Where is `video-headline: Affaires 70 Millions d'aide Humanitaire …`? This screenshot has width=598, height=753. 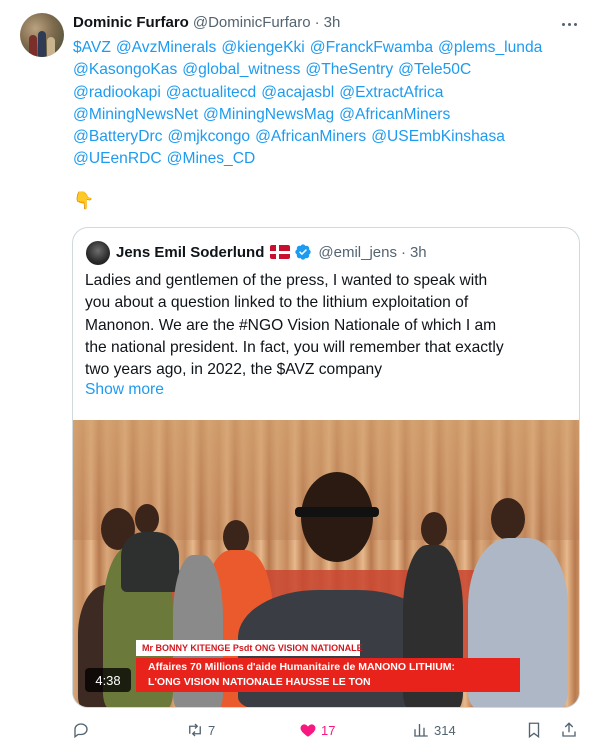 video-headline: Affaires 70 Millions d'aide Humanitaire … is located at coordinates (328, 675).